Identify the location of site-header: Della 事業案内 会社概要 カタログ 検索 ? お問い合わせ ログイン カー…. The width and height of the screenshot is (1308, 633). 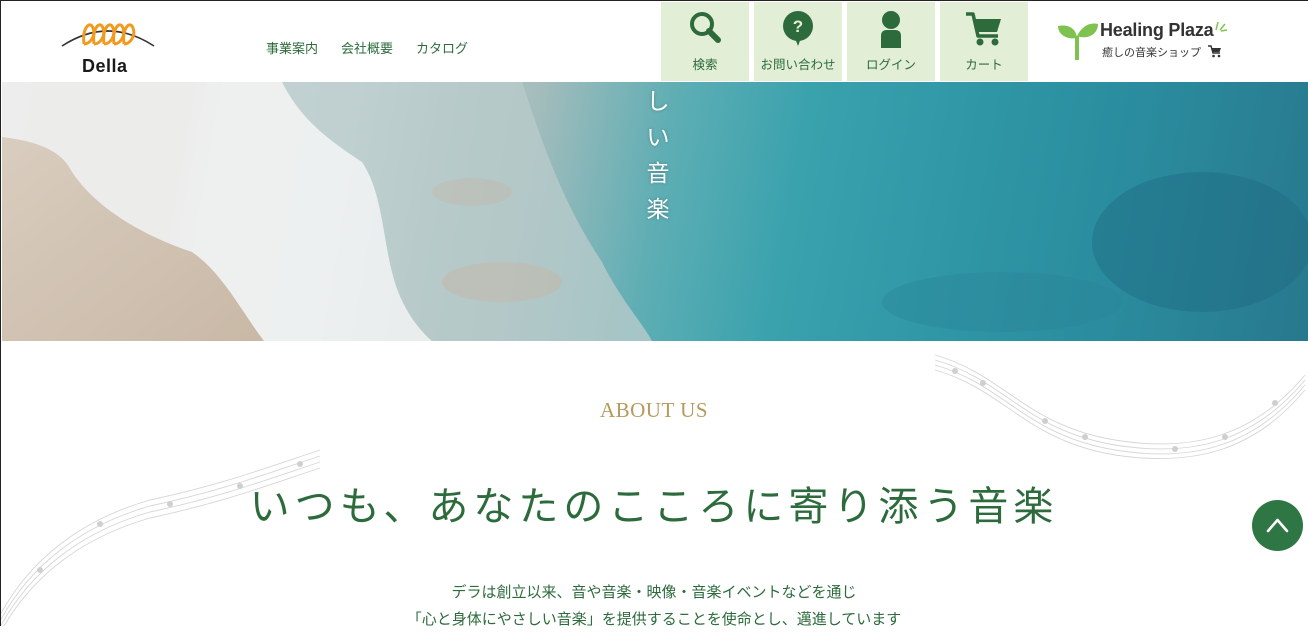
(654, 41).